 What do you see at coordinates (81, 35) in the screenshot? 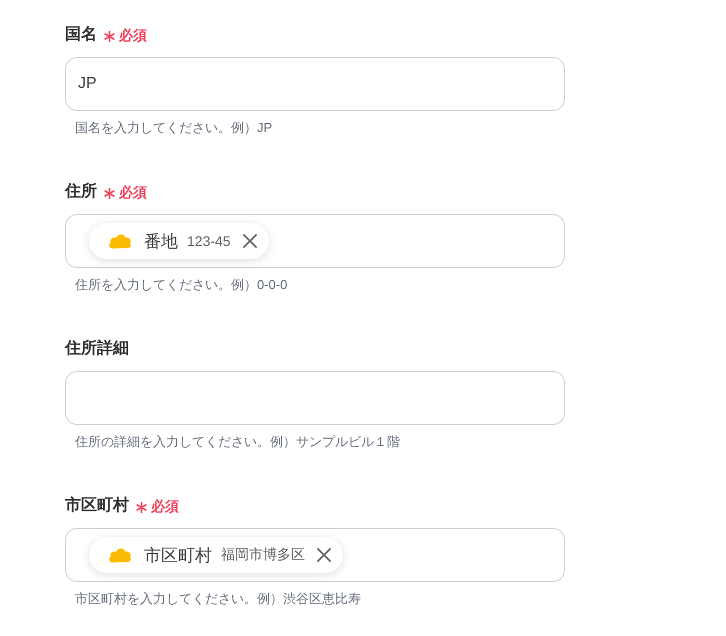
I see `field-label: 国名` at bounding box center [81, 35].